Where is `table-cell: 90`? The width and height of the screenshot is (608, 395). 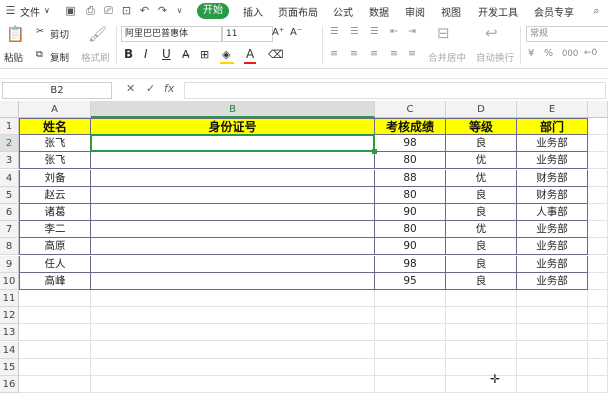 table-cell: 90 is located at coordinates (410, 247).